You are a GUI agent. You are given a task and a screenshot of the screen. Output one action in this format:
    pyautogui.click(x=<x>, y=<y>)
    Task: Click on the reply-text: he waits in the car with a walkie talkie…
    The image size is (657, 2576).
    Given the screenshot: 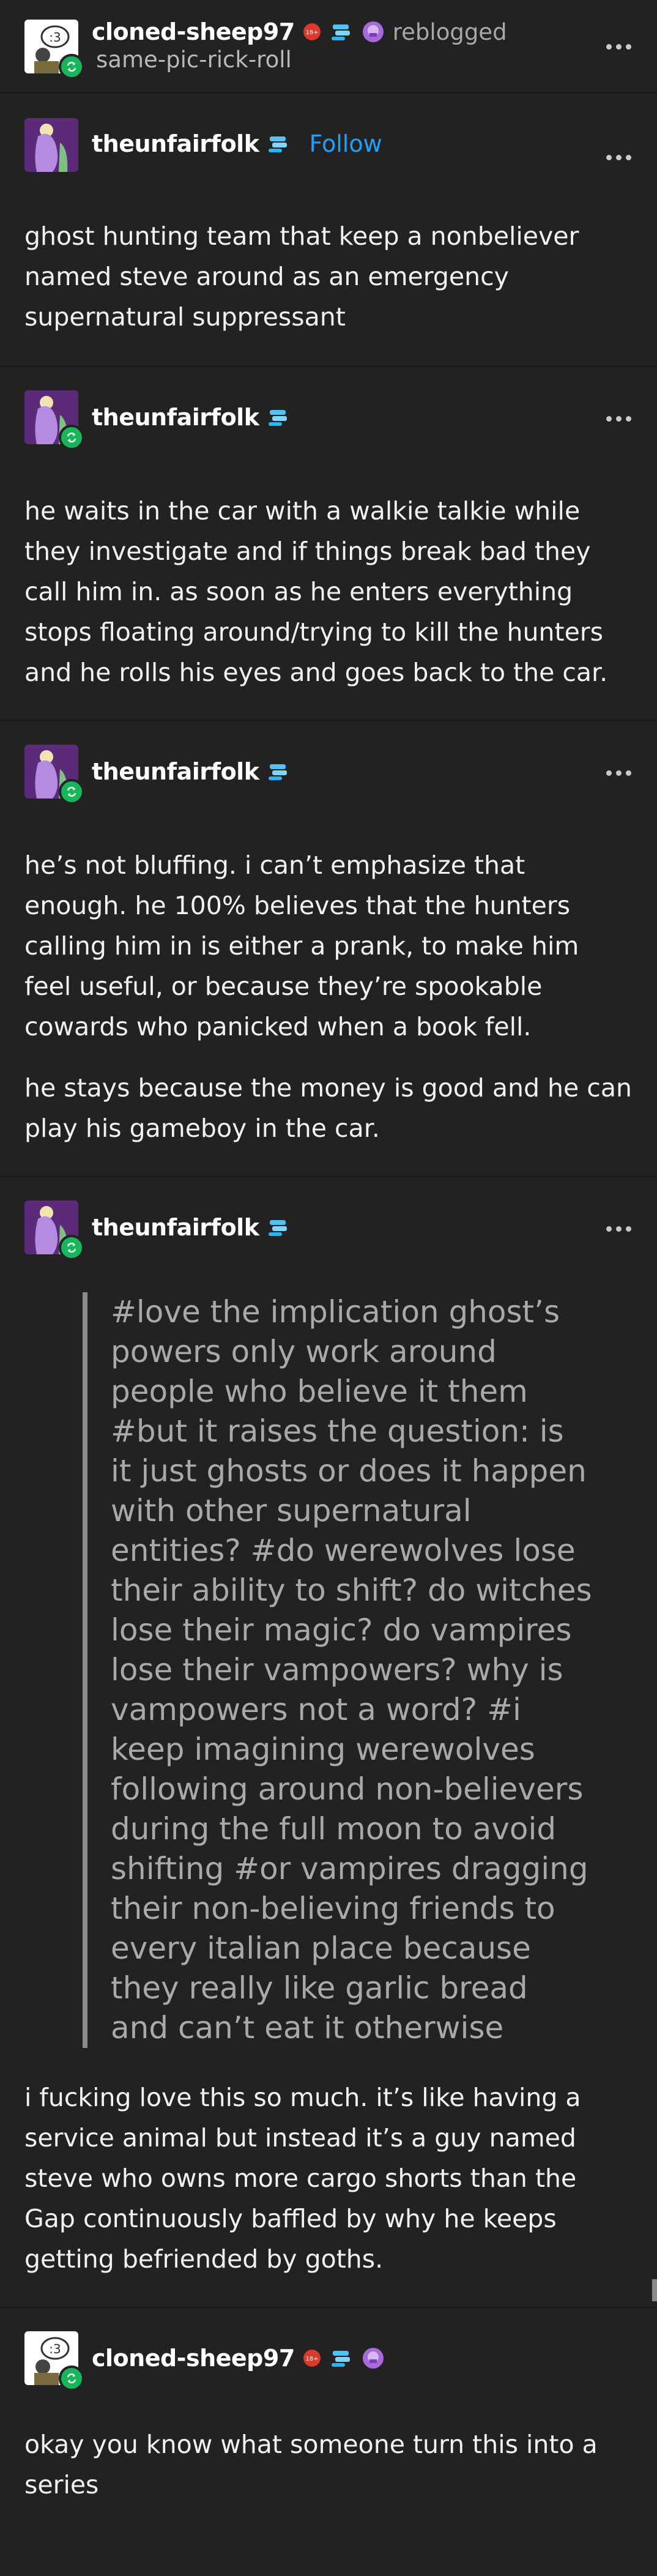 What is the action you would take?
    pyautogui.click(x=316, y=592)
    